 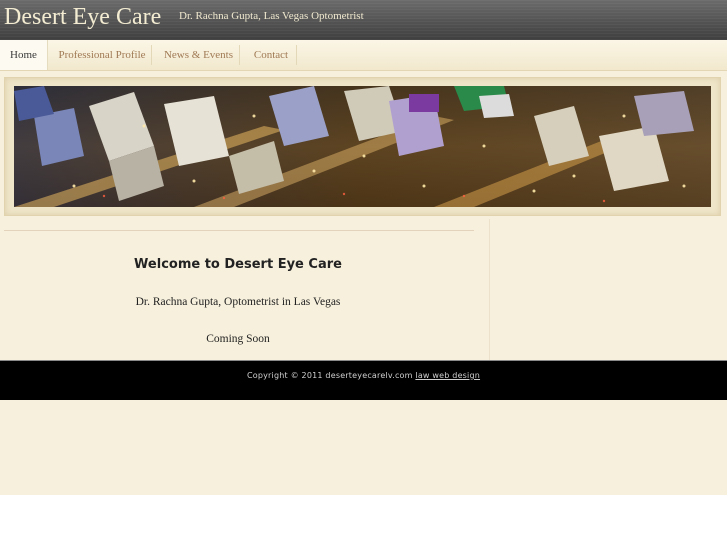 What do you see at coordinates (489, 289) in the screenshot?
I see `sidebar-divider` at bounding box center [489, 289].